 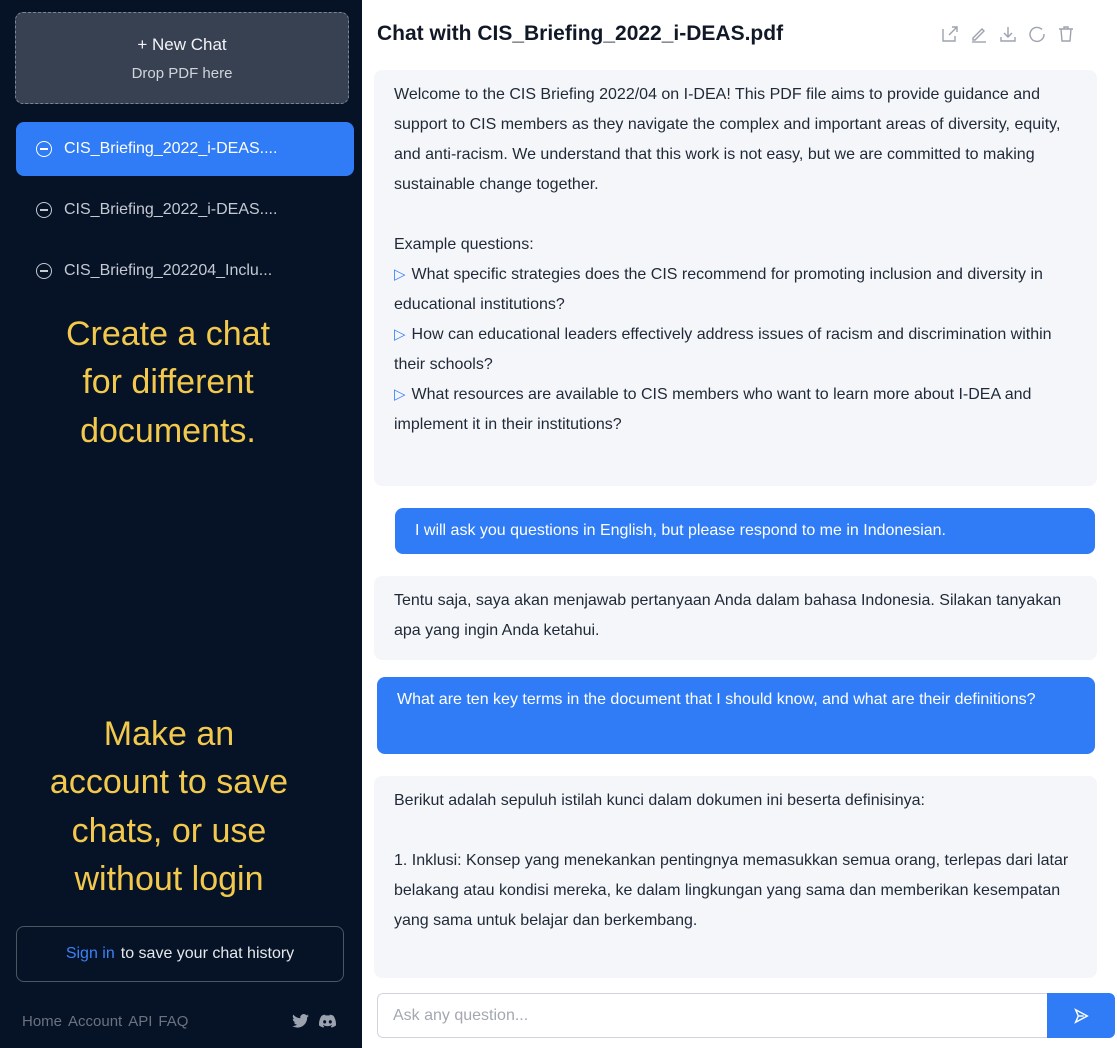 I want to click on promo-line: without login, so click(x=169, y=878).